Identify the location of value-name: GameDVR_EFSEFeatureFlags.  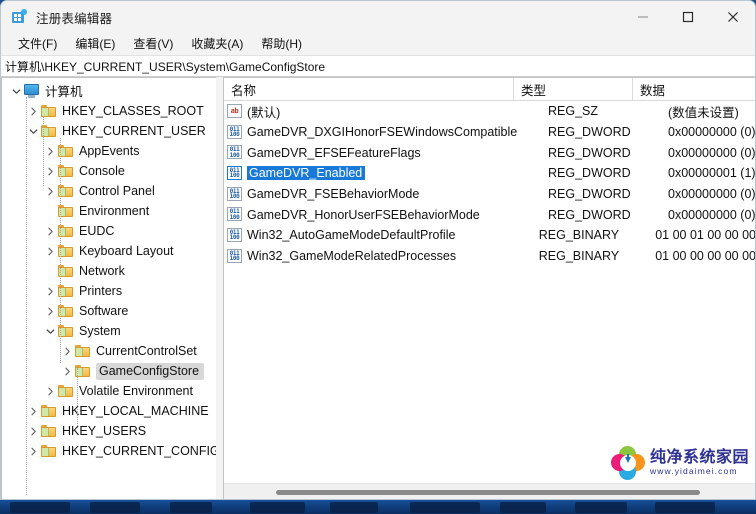
(334, 152).